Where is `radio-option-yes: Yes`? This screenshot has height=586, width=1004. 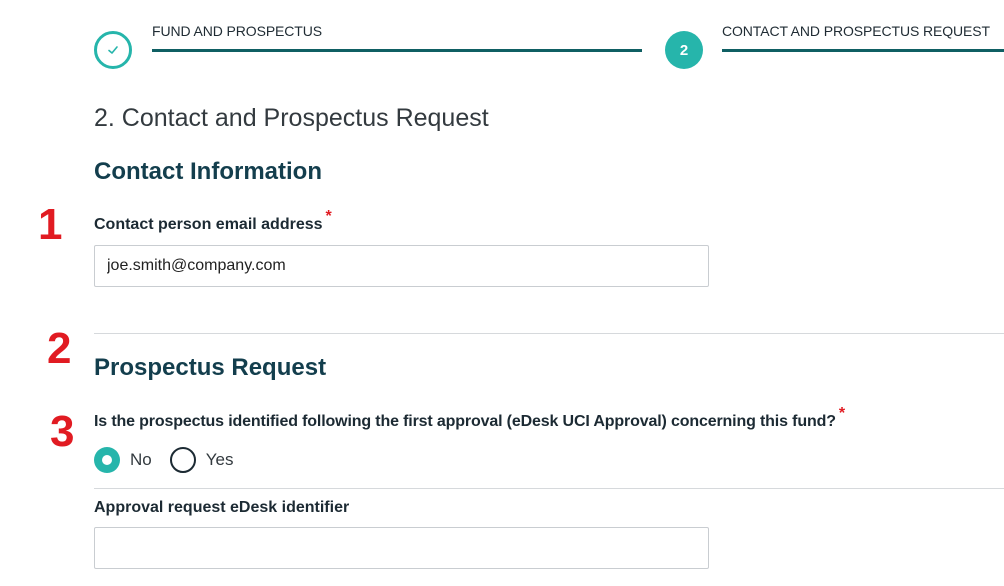
radio-option-yes: Yes is located at coordinates (201, 460).